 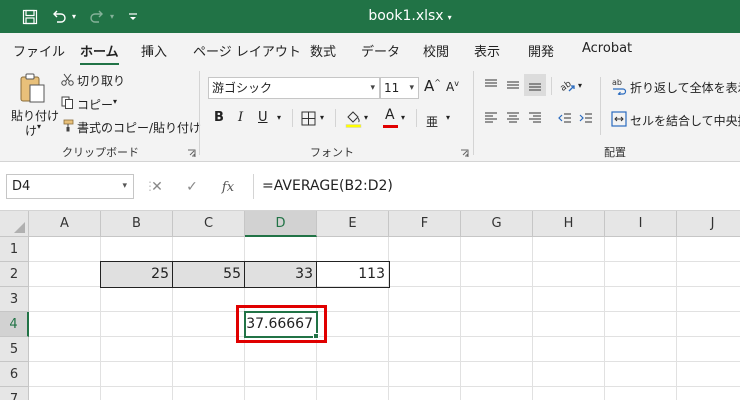 What do you see at coordinates (353, 249) in the screenshot?
I see `cell-e1` at bounding box center [353, 249].